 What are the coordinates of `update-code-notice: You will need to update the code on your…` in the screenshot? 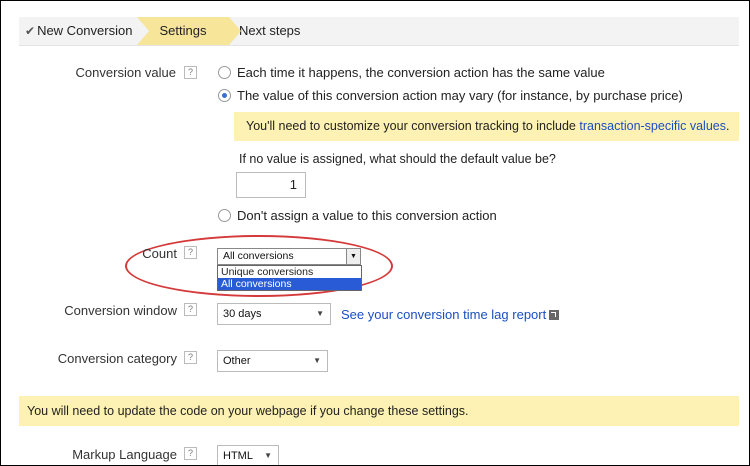 It's located at (379, 411).